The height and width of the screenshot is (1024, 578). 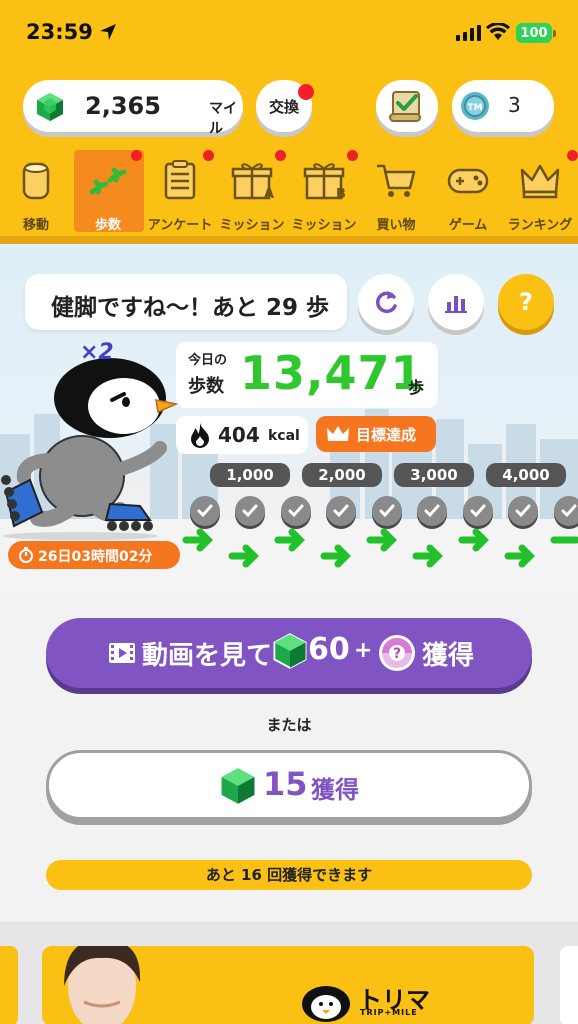 I want to click on nav-label: ランキング, so click(x=540, y=225).